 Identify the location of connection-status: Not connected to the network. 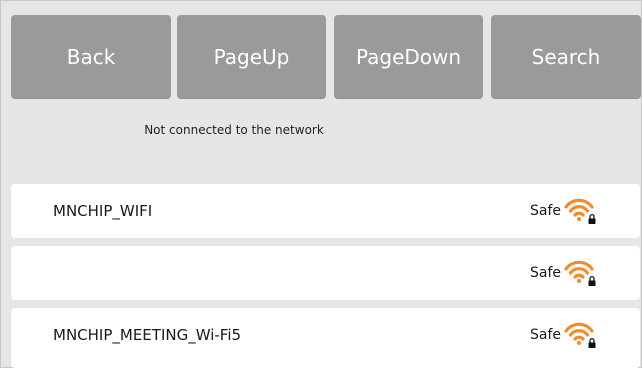
(234, 130).